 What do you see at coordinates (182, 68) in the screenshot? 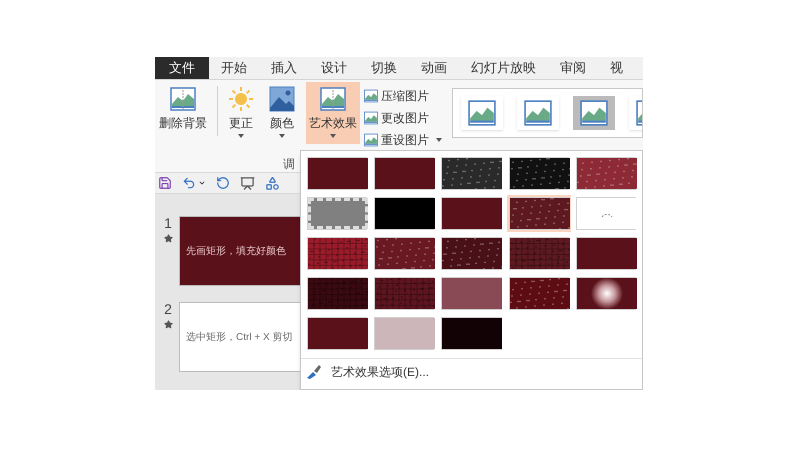
I see `ribbon-tab: 文件` at bounding box center [182, 68].